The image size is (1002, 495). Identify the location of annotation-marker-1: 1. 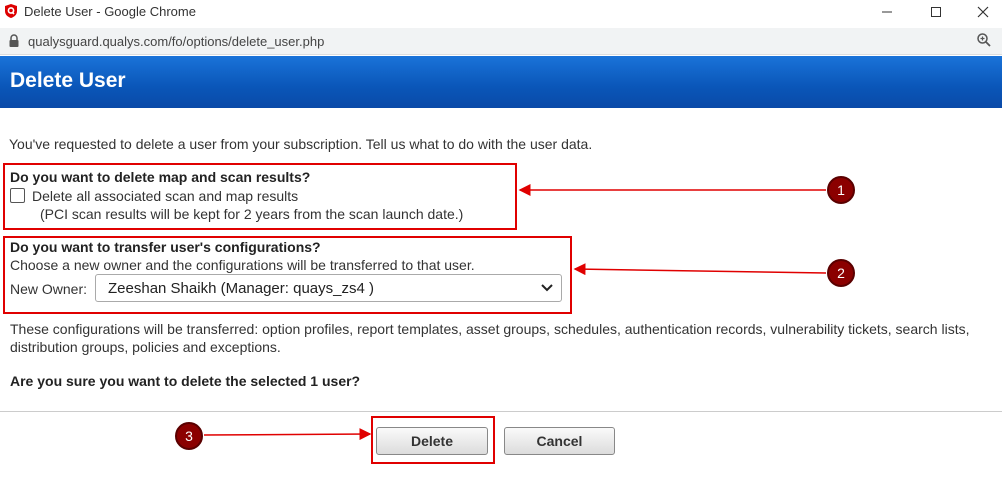
(841, 190).